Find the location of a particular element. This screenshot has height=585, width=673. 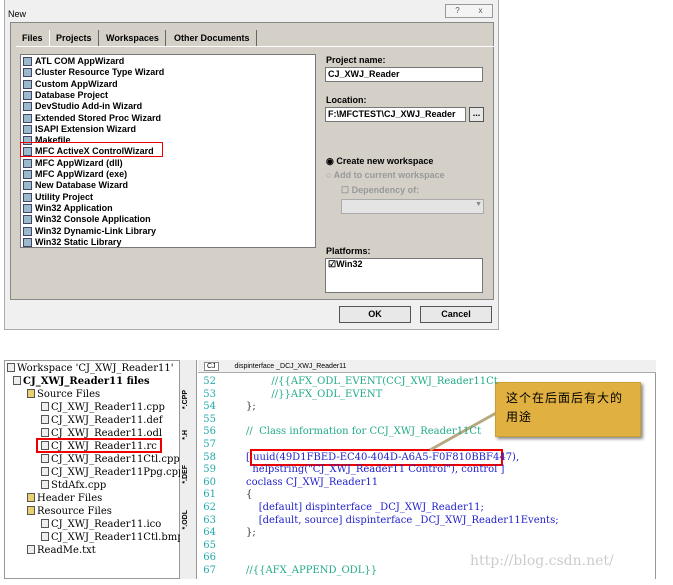

project-type-item: Win32 Static Library is located at coordinates (72, 242).